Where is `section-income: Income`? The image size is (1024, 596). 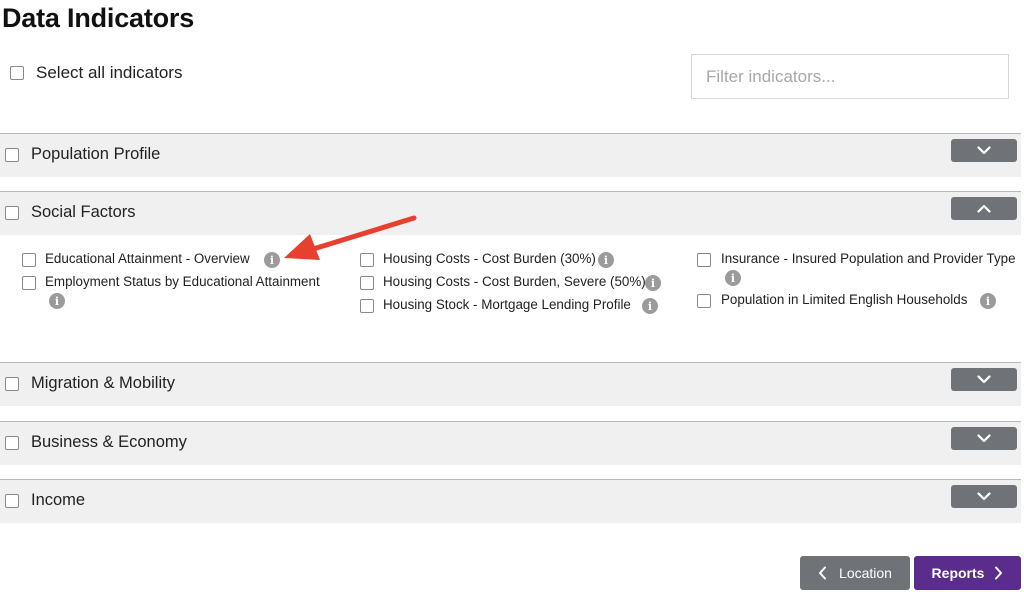
section-income: Income is located at coordinates (510, 501).